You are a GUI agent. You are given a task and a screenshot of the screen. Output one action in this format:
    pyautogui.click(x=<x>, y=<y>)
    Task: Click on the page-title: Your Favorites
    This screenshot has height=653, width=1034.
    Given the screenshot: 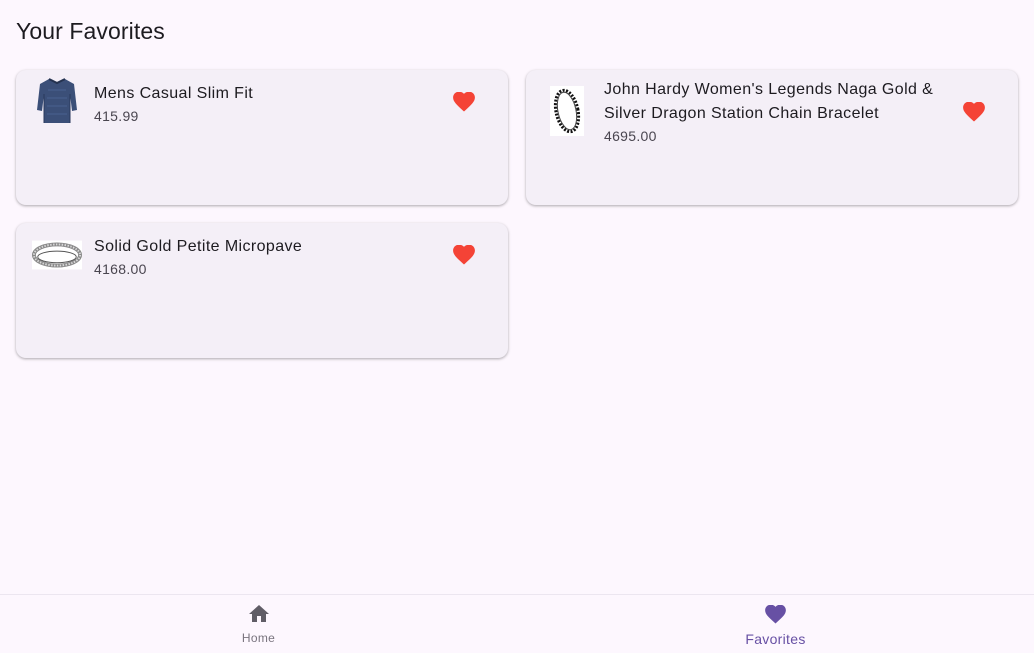 What is the action you would take?
    pyautogui.click(x=90, y=31)
    